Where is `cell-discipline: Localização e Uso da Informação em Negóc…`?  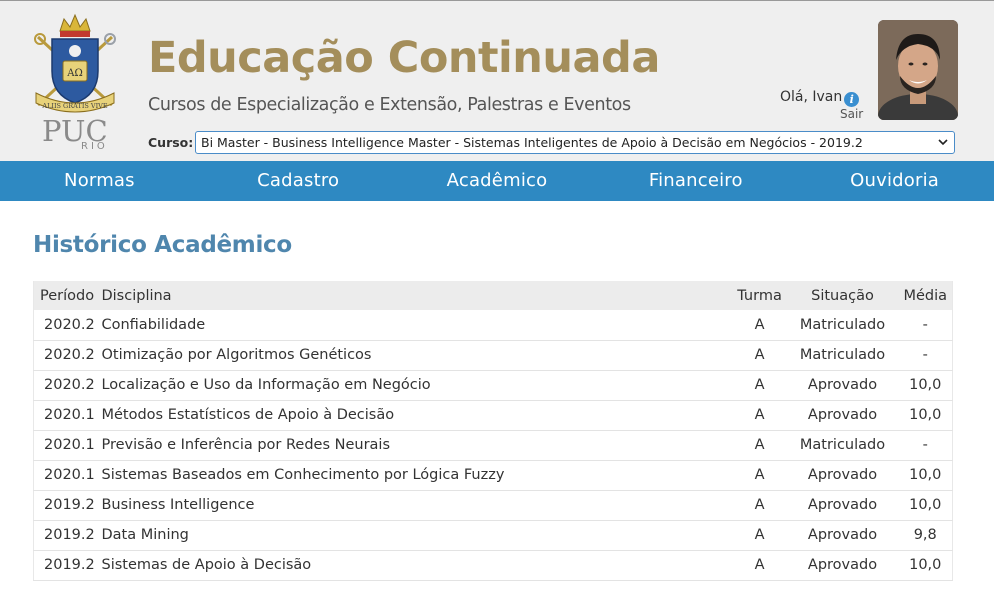
cell-discipline: Localização e Uso da Informação em Negóc… is located at coordinates (266, 385).